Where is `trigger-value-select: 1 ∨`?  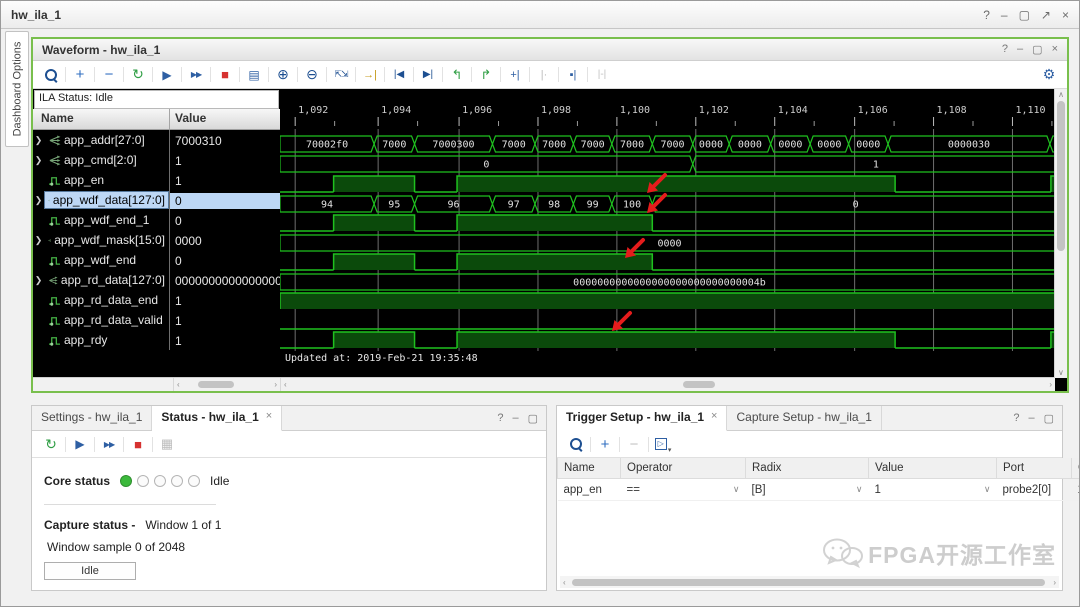
trigger-value-select: 1 ∨ is located at coordinates (932, 489).